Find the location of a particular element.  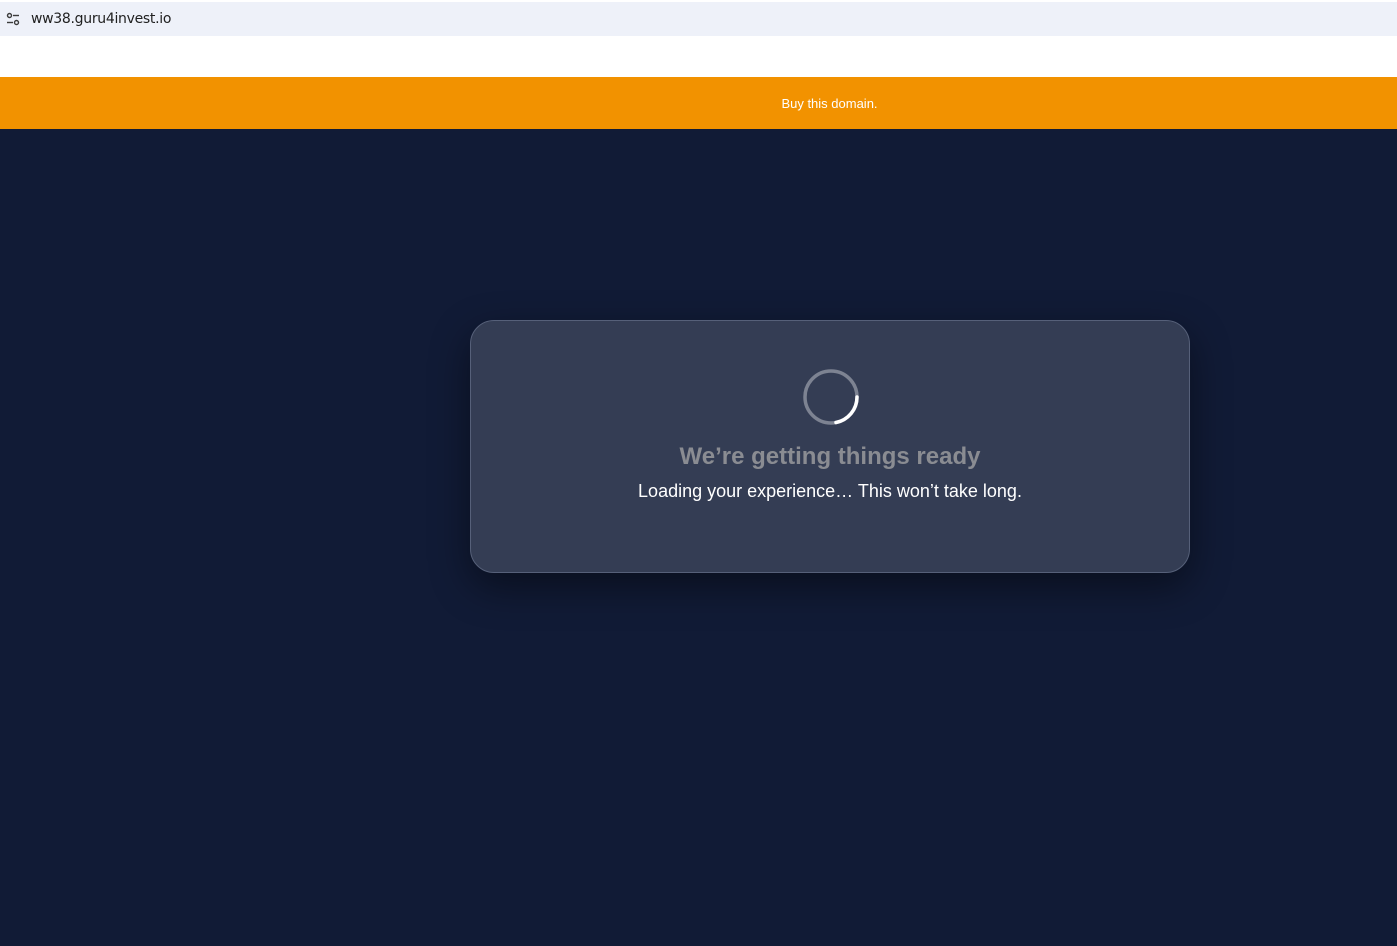

loading-heading: We’re getting things ready is located at coordinates (830, 456).